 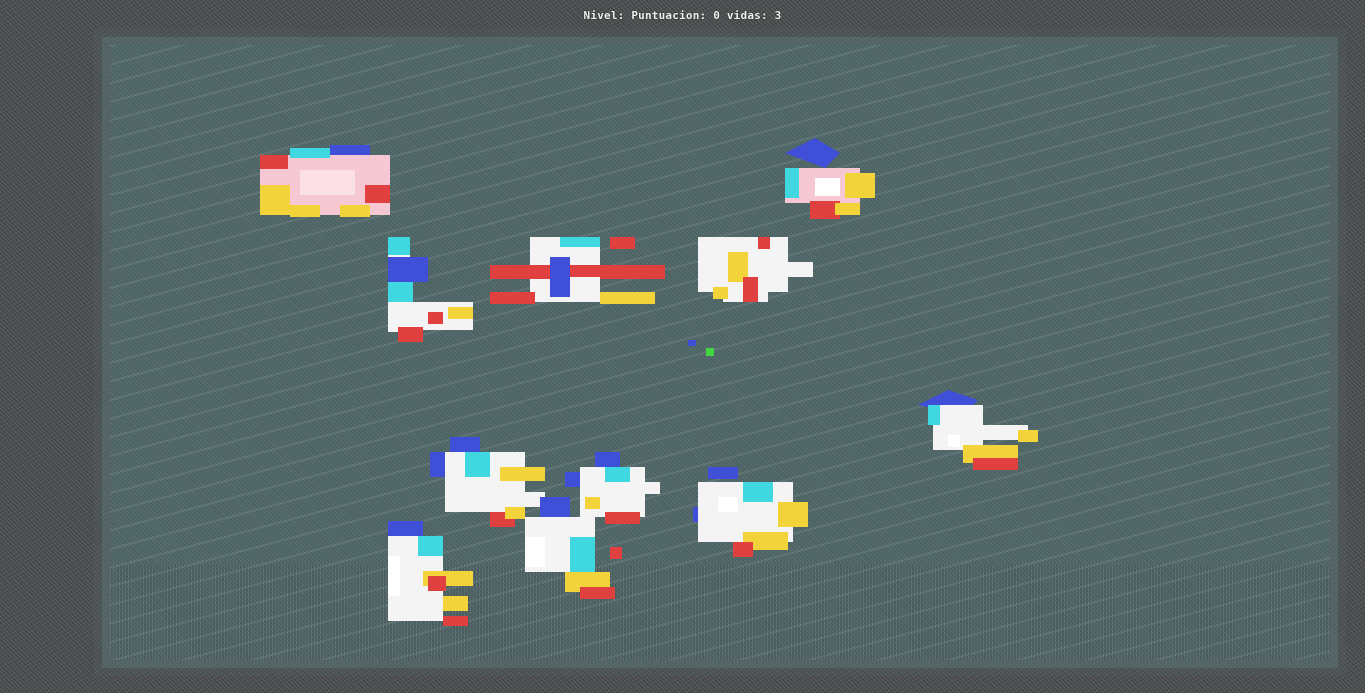 I want to click on ship-sprite-icon, so click(x=703, y=350).